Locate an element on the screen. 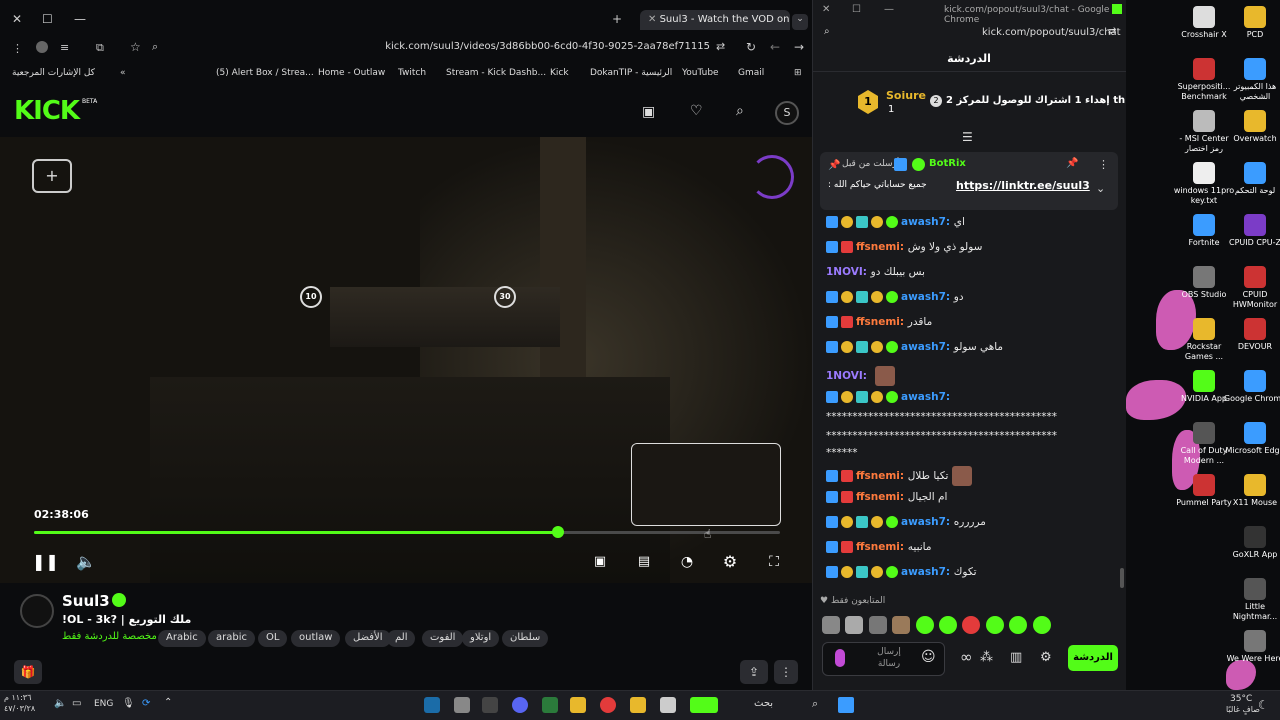 Image resolution: width=1280 pixels, height=720 pixels. new-tab-icon: + is located at coordinates (617, 19).